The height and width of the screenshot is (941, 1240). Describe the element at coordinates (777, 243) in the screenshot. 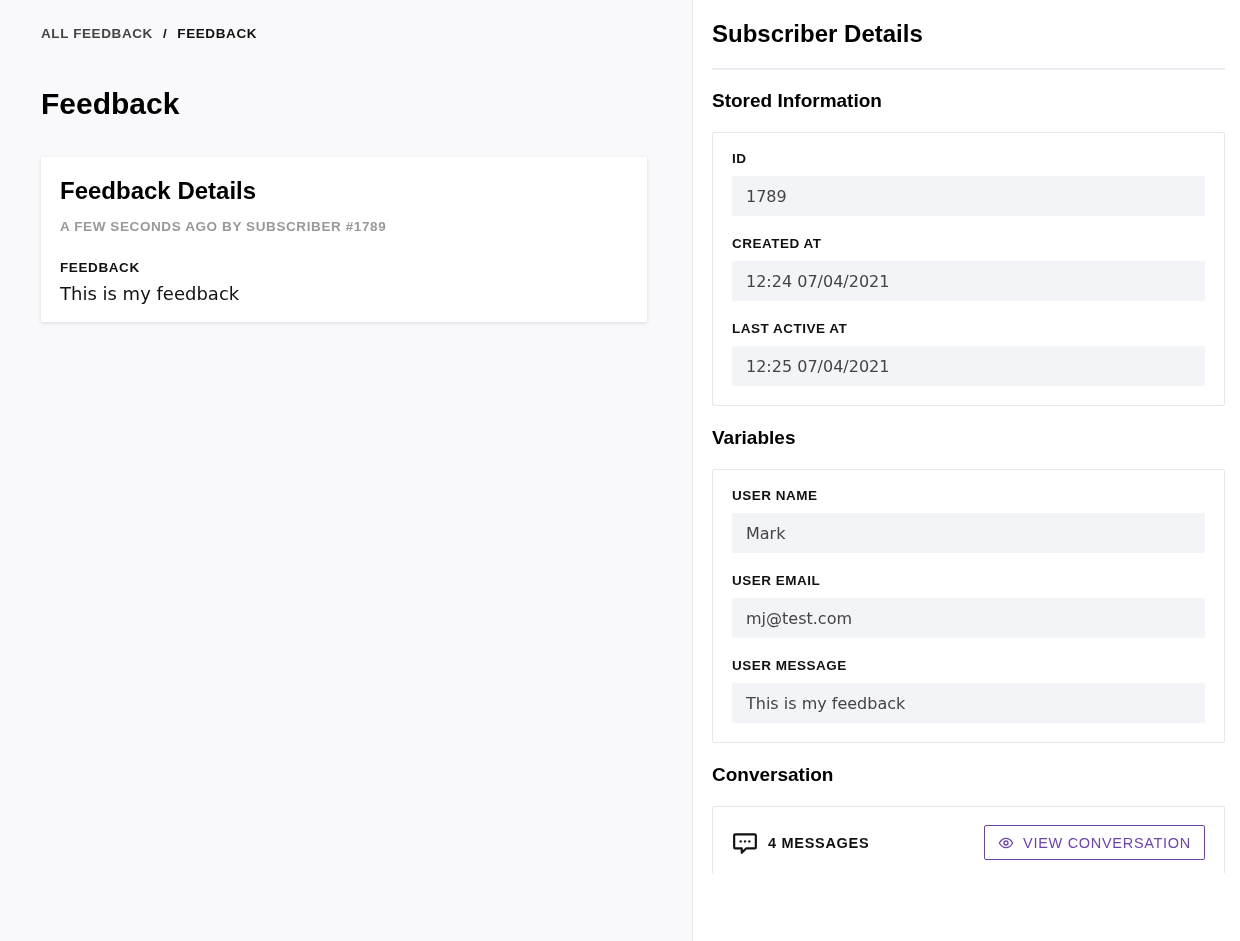

I see `field-label: CREATED AT` at that location.